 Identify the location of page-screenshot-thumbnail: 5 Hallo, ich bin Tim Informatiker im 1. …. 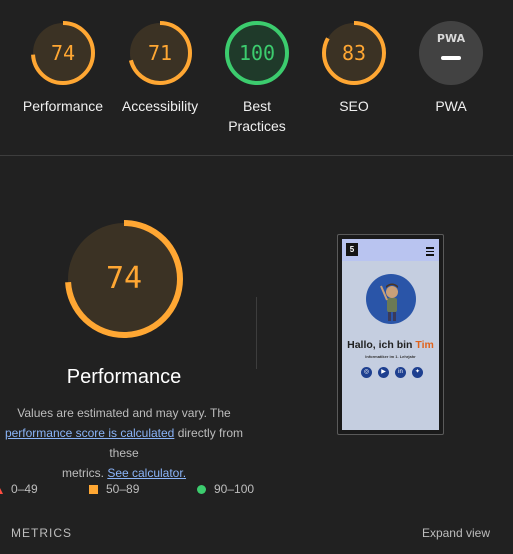
(390, 334).